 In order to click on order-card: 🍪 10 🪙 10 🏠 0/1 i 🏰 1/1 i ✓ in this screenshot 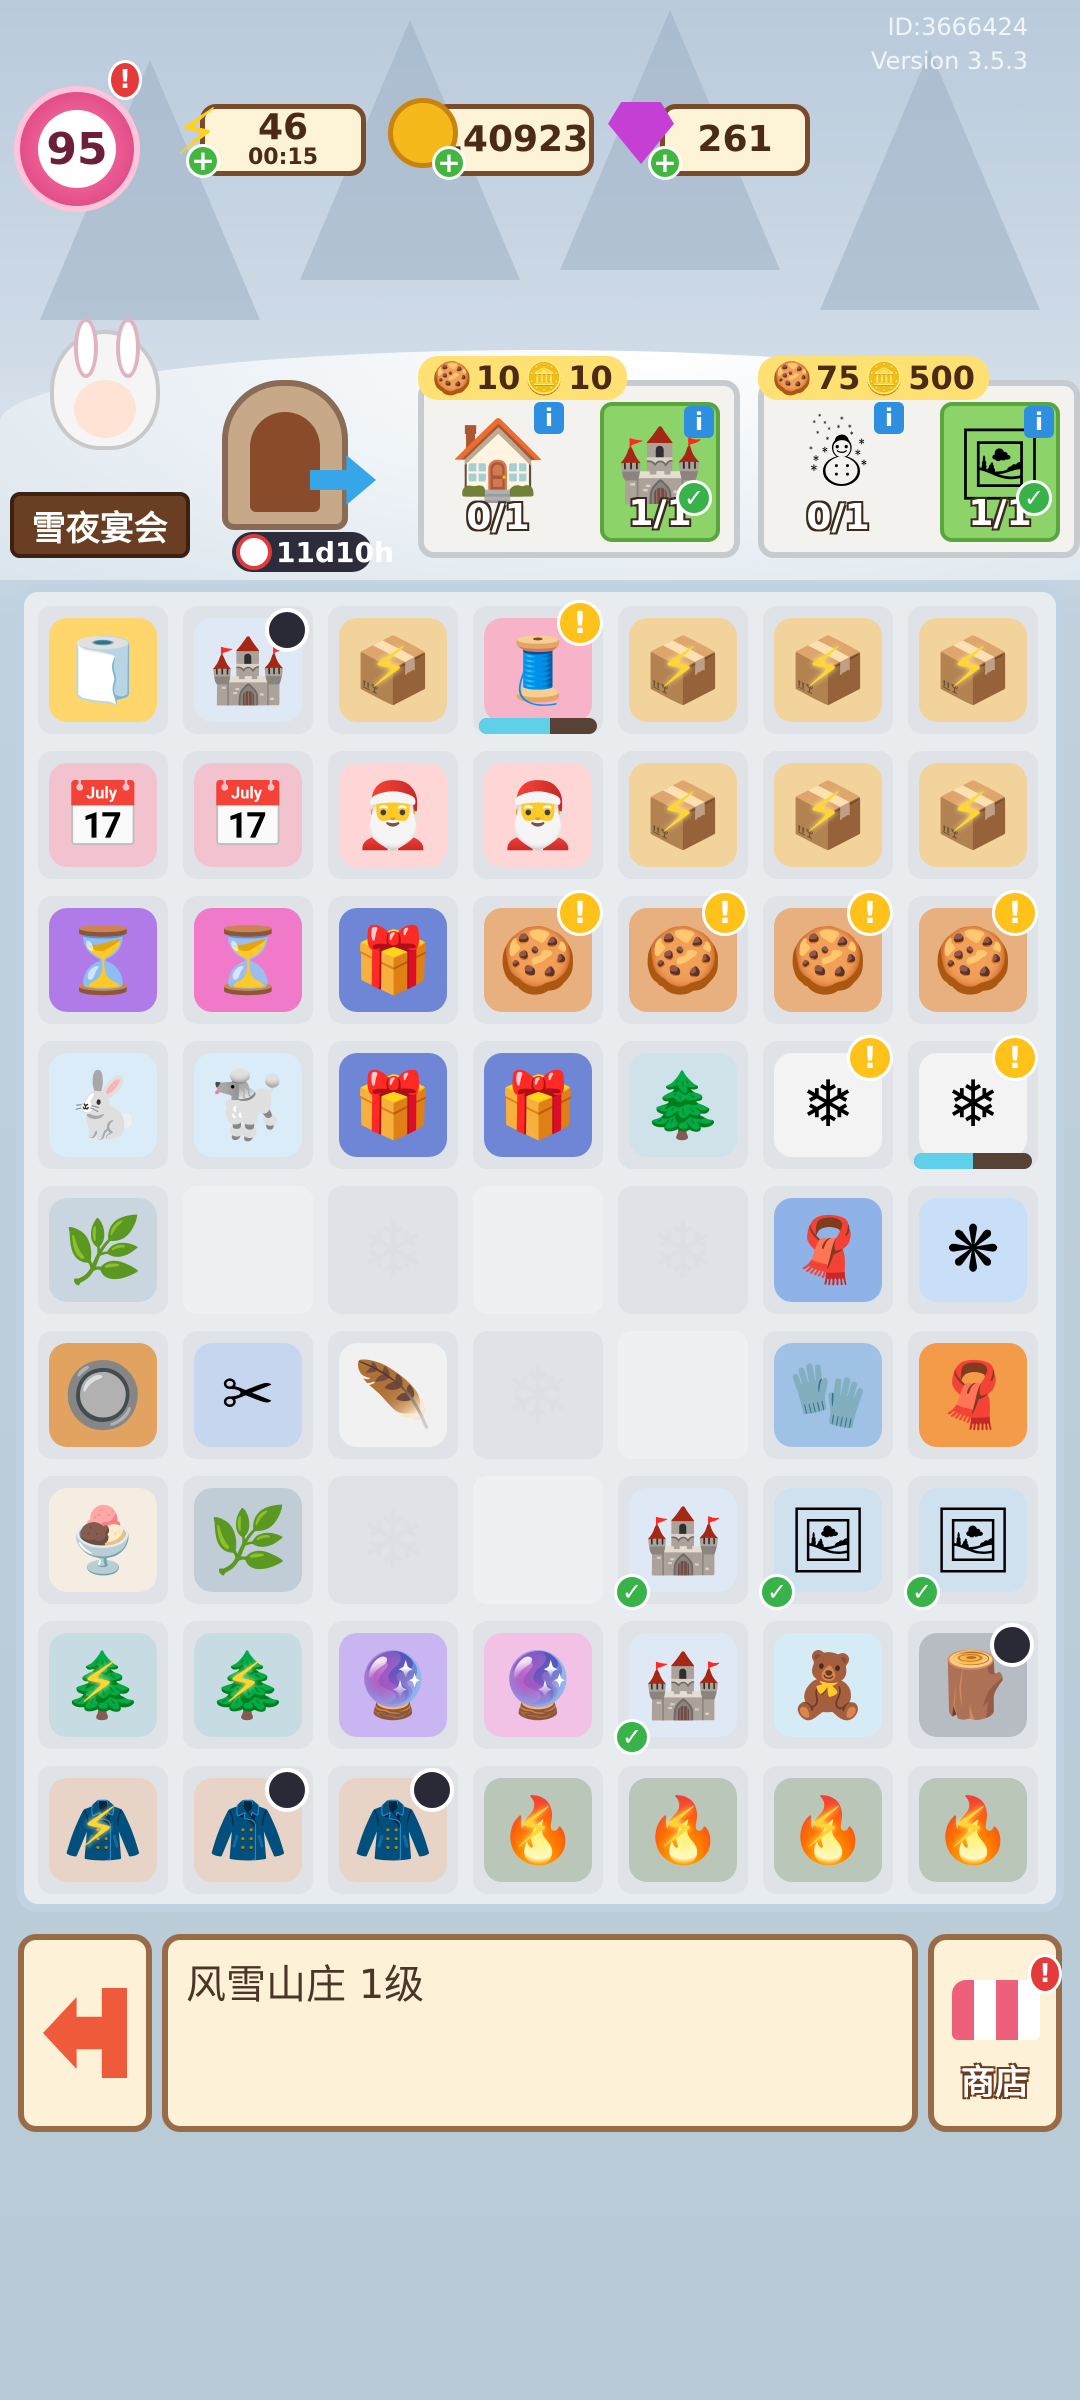, I will do `click(579, 457)`.